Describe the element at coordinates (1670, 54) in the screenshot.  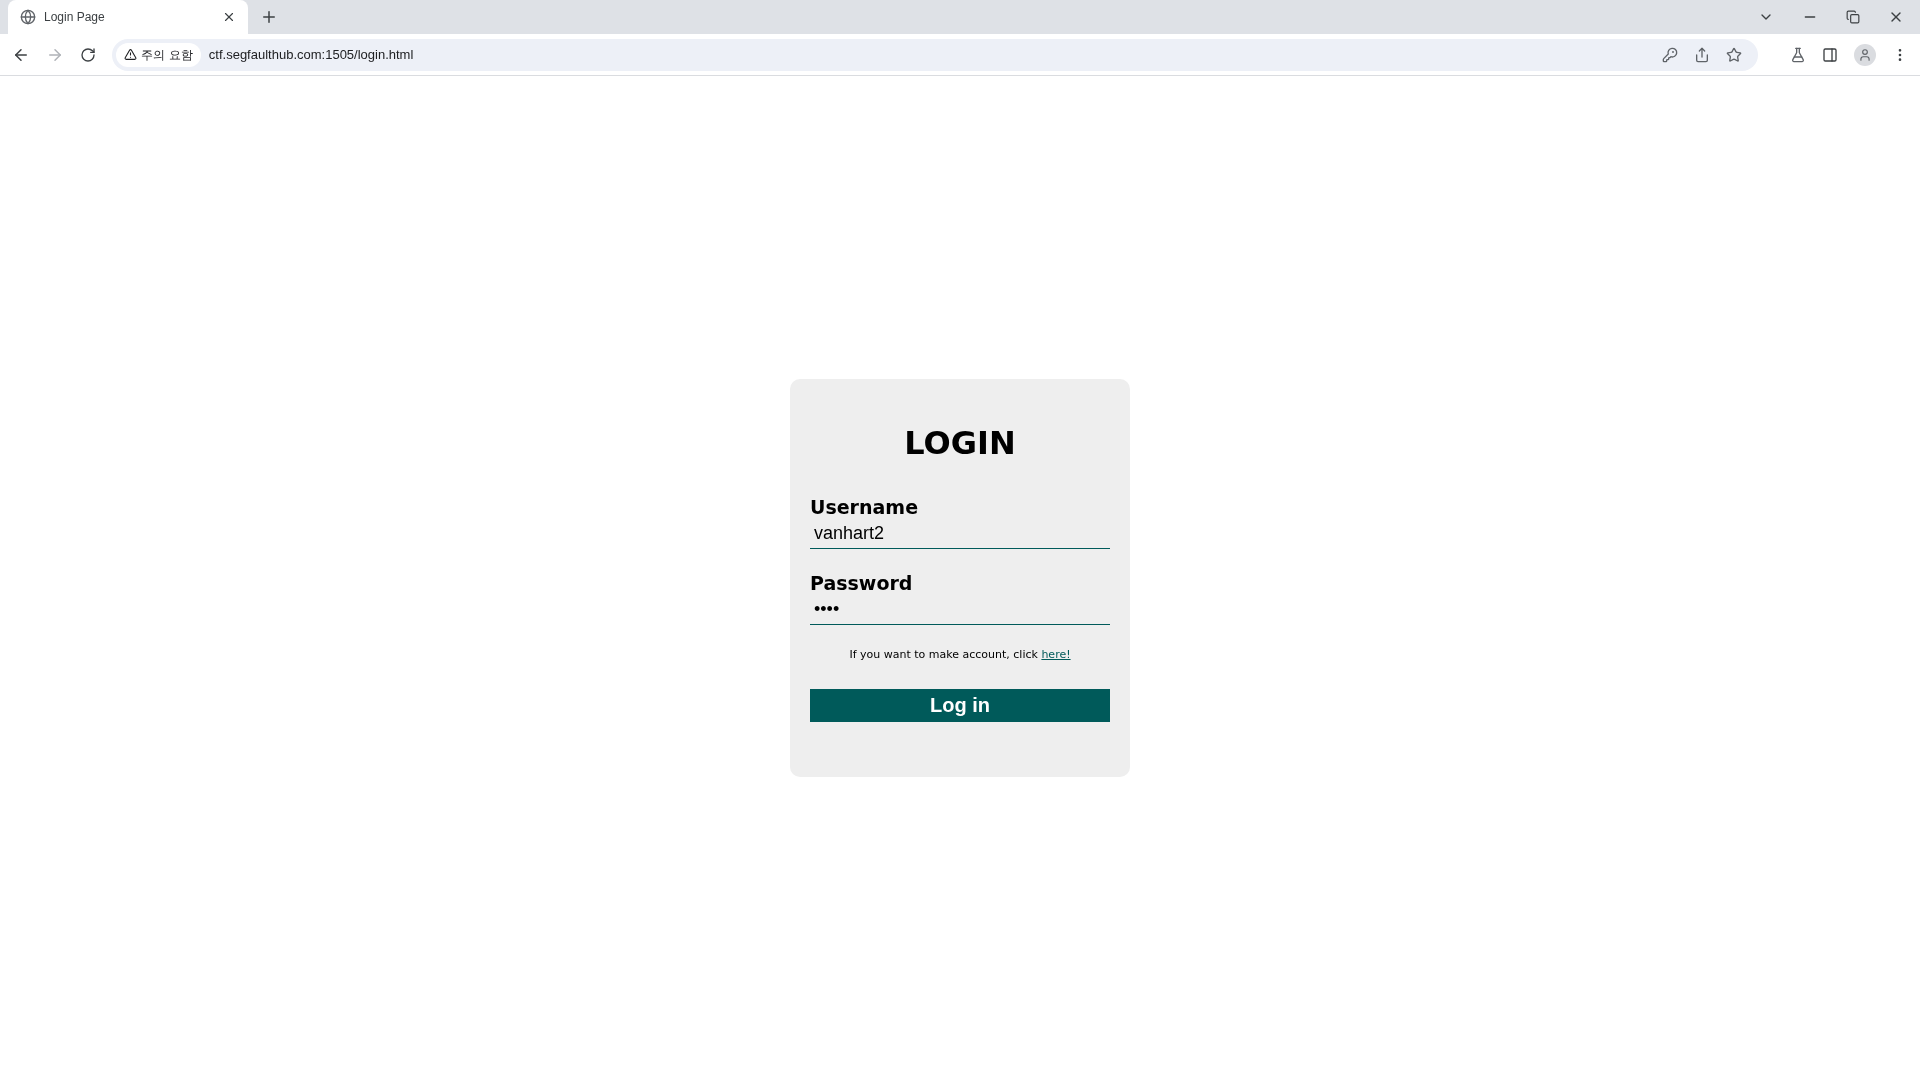
I see `key-icon` at that location.